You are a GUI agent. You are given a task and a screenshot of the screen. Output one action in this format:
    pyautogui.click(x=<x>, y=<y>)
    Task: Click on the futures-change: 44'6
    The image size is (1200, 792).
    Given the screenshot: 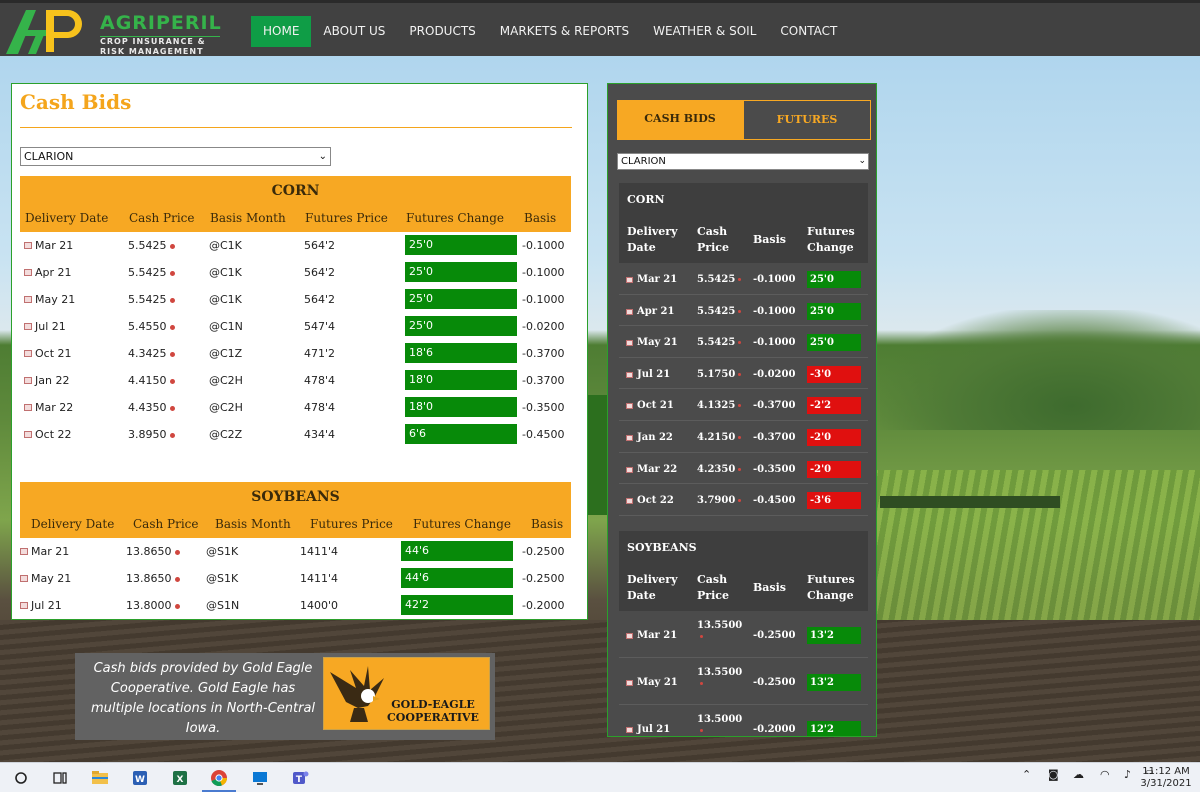 What is the action you would take?
    pyautogui.click(x=457, y=578)
    